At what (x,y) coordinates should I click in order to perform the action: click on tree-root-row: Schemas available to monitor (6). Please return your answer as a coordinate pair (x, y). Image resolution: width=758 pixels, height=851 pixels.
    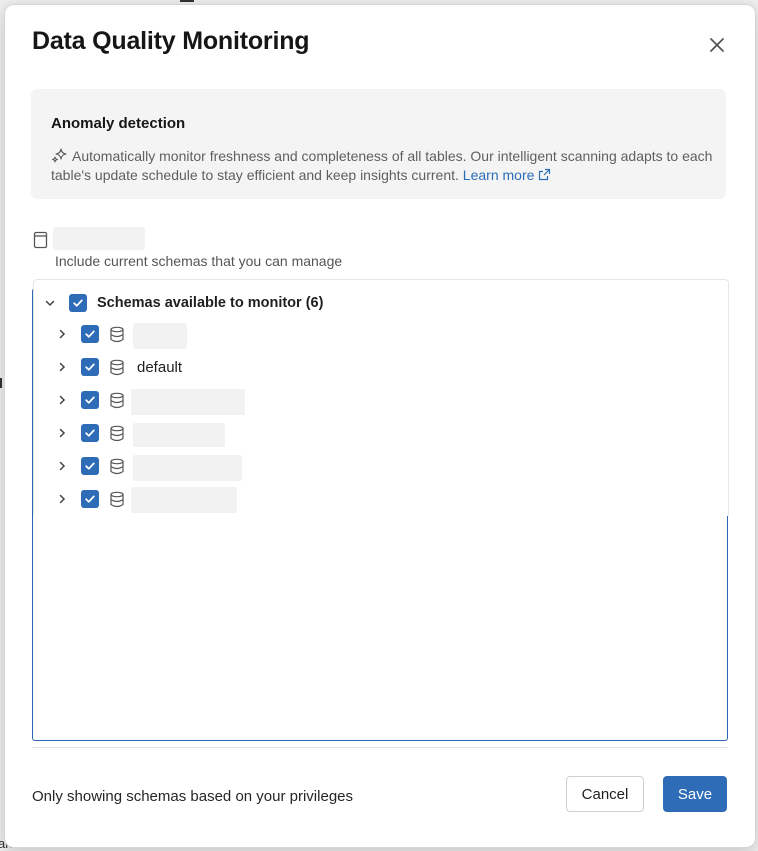
    Looking at the image, I should click on (183, 303).